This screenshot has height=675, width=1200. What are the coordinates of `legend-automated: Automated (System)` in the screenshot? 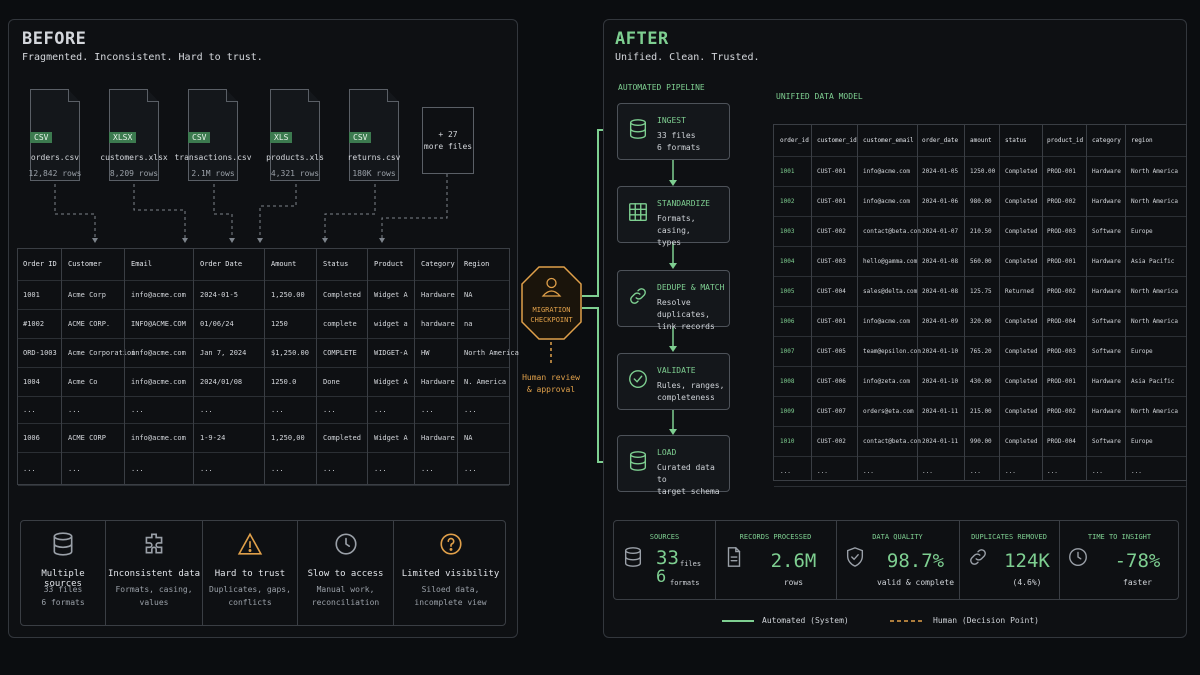 It's located at (805, 620).